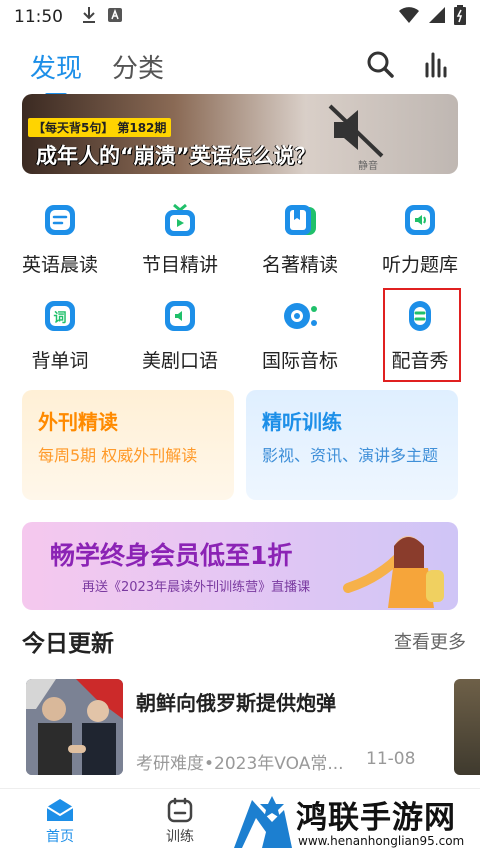  I want to click on grid-item-tv-speaking: 美剧口语, so click(180, 340).